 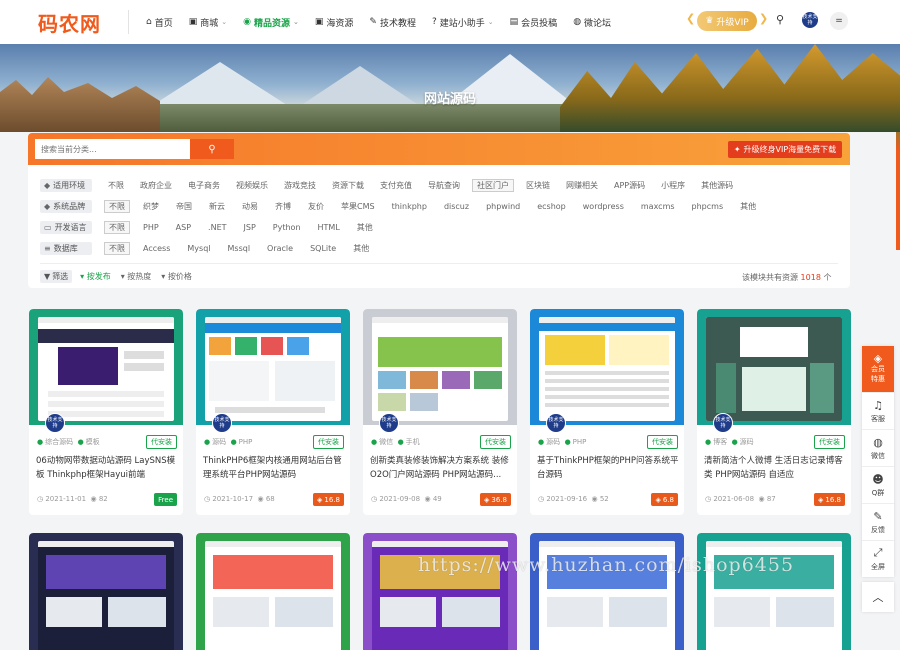 I want to click on nav-item-5: ? 建站小助手 ⌄, so click(x=463, y=22).